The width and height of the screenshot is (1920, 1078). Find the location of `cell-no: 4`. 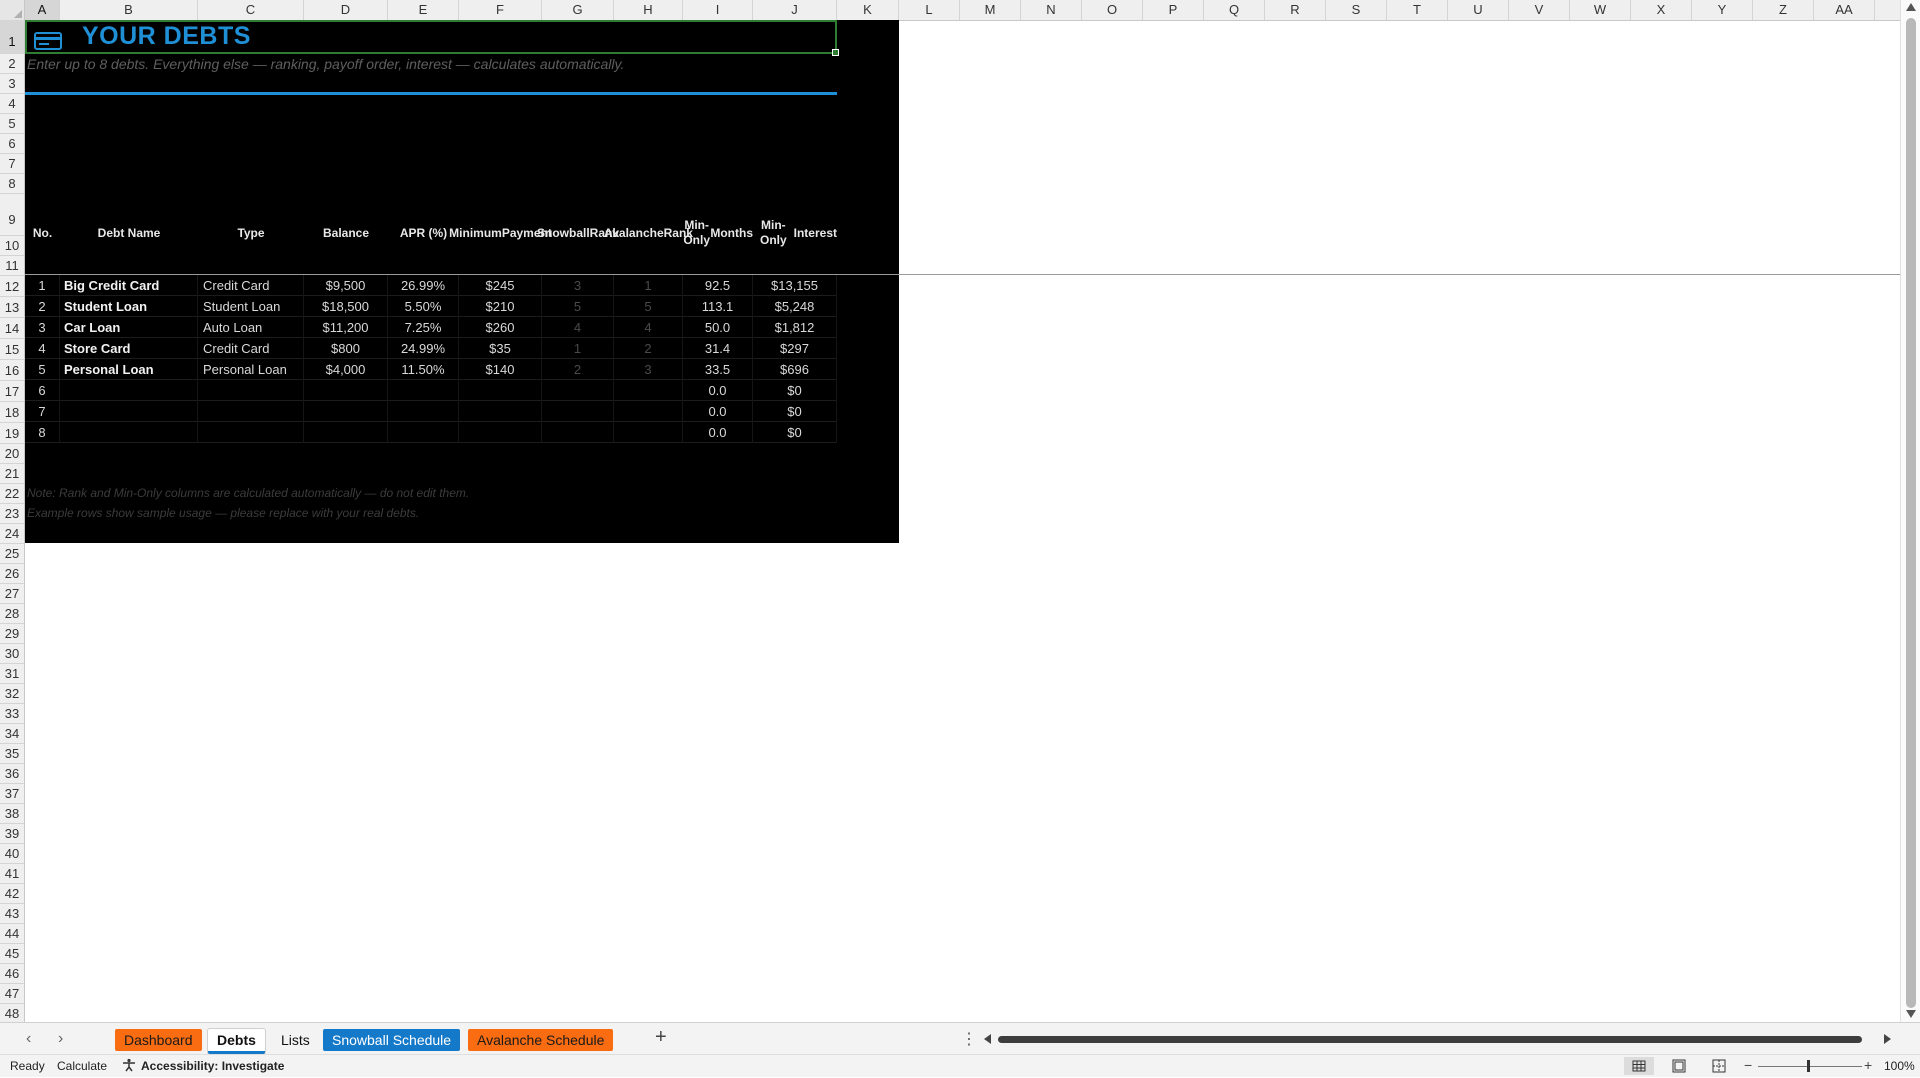

cell-no: 4 is located at coordinates (42, 348).